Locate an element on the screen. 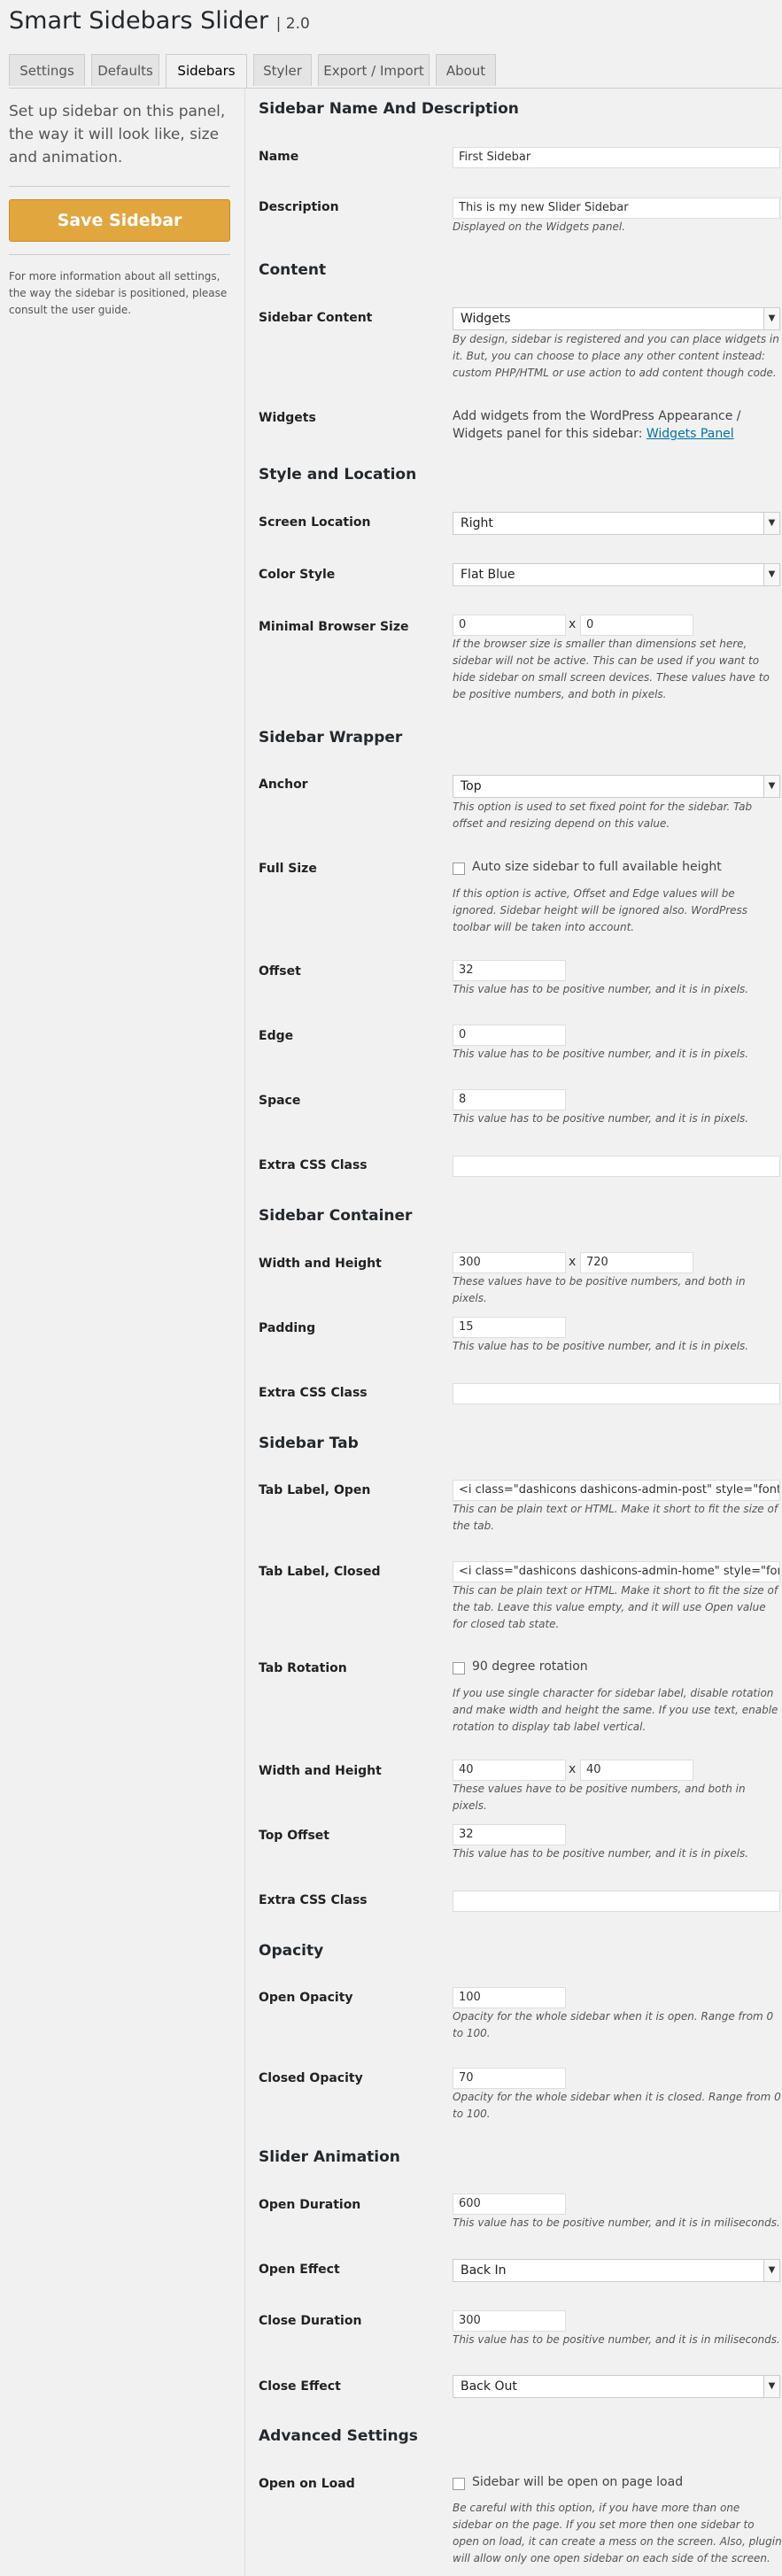 This screenshot has height=2576, width=782. min-browser-width-input: 0 is located at coordinates (509, 625).